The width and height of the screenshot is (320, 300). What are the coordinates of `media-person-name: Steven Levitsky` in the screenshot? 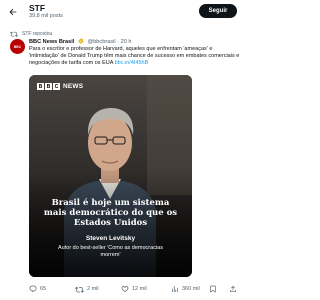 It's located at (110, 238).